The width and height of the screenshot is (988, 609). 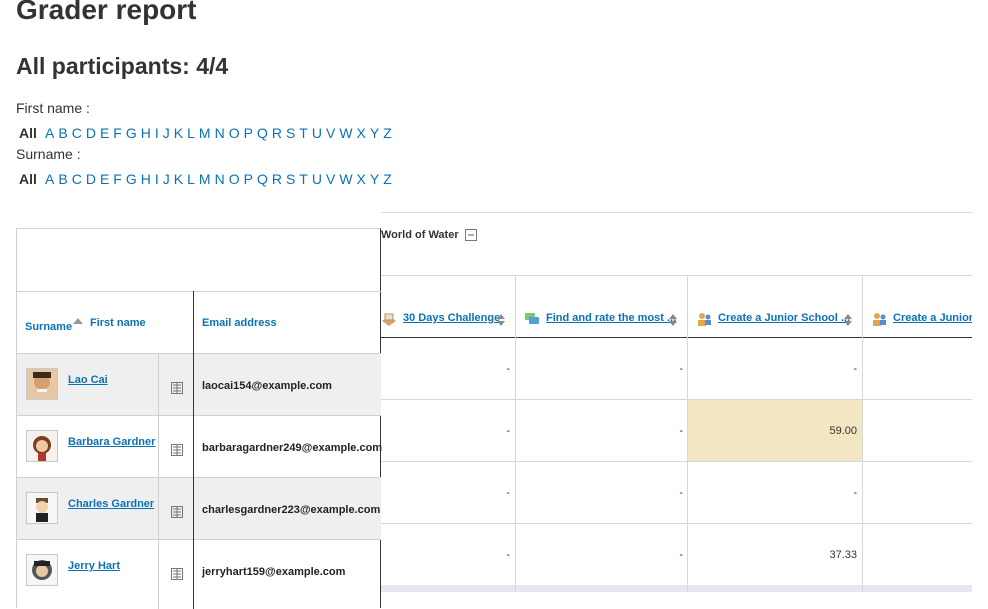 I want to click on surname-initial-a: A, so click(x=49, y=179).